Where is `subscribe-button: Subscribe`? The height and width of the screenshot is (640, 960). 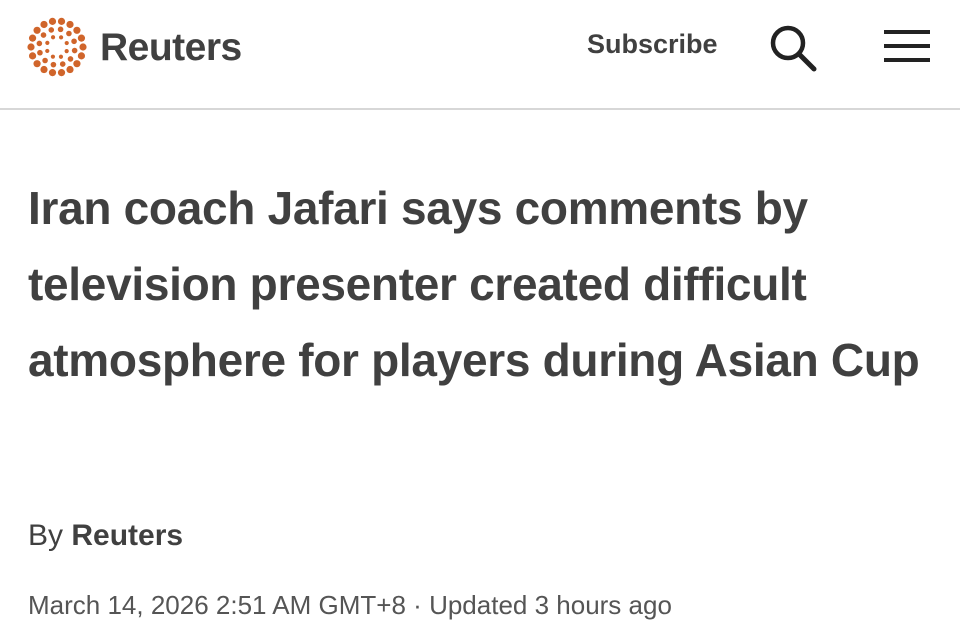
subscribe-button: Subscribe is located at coordinates (652, 44).